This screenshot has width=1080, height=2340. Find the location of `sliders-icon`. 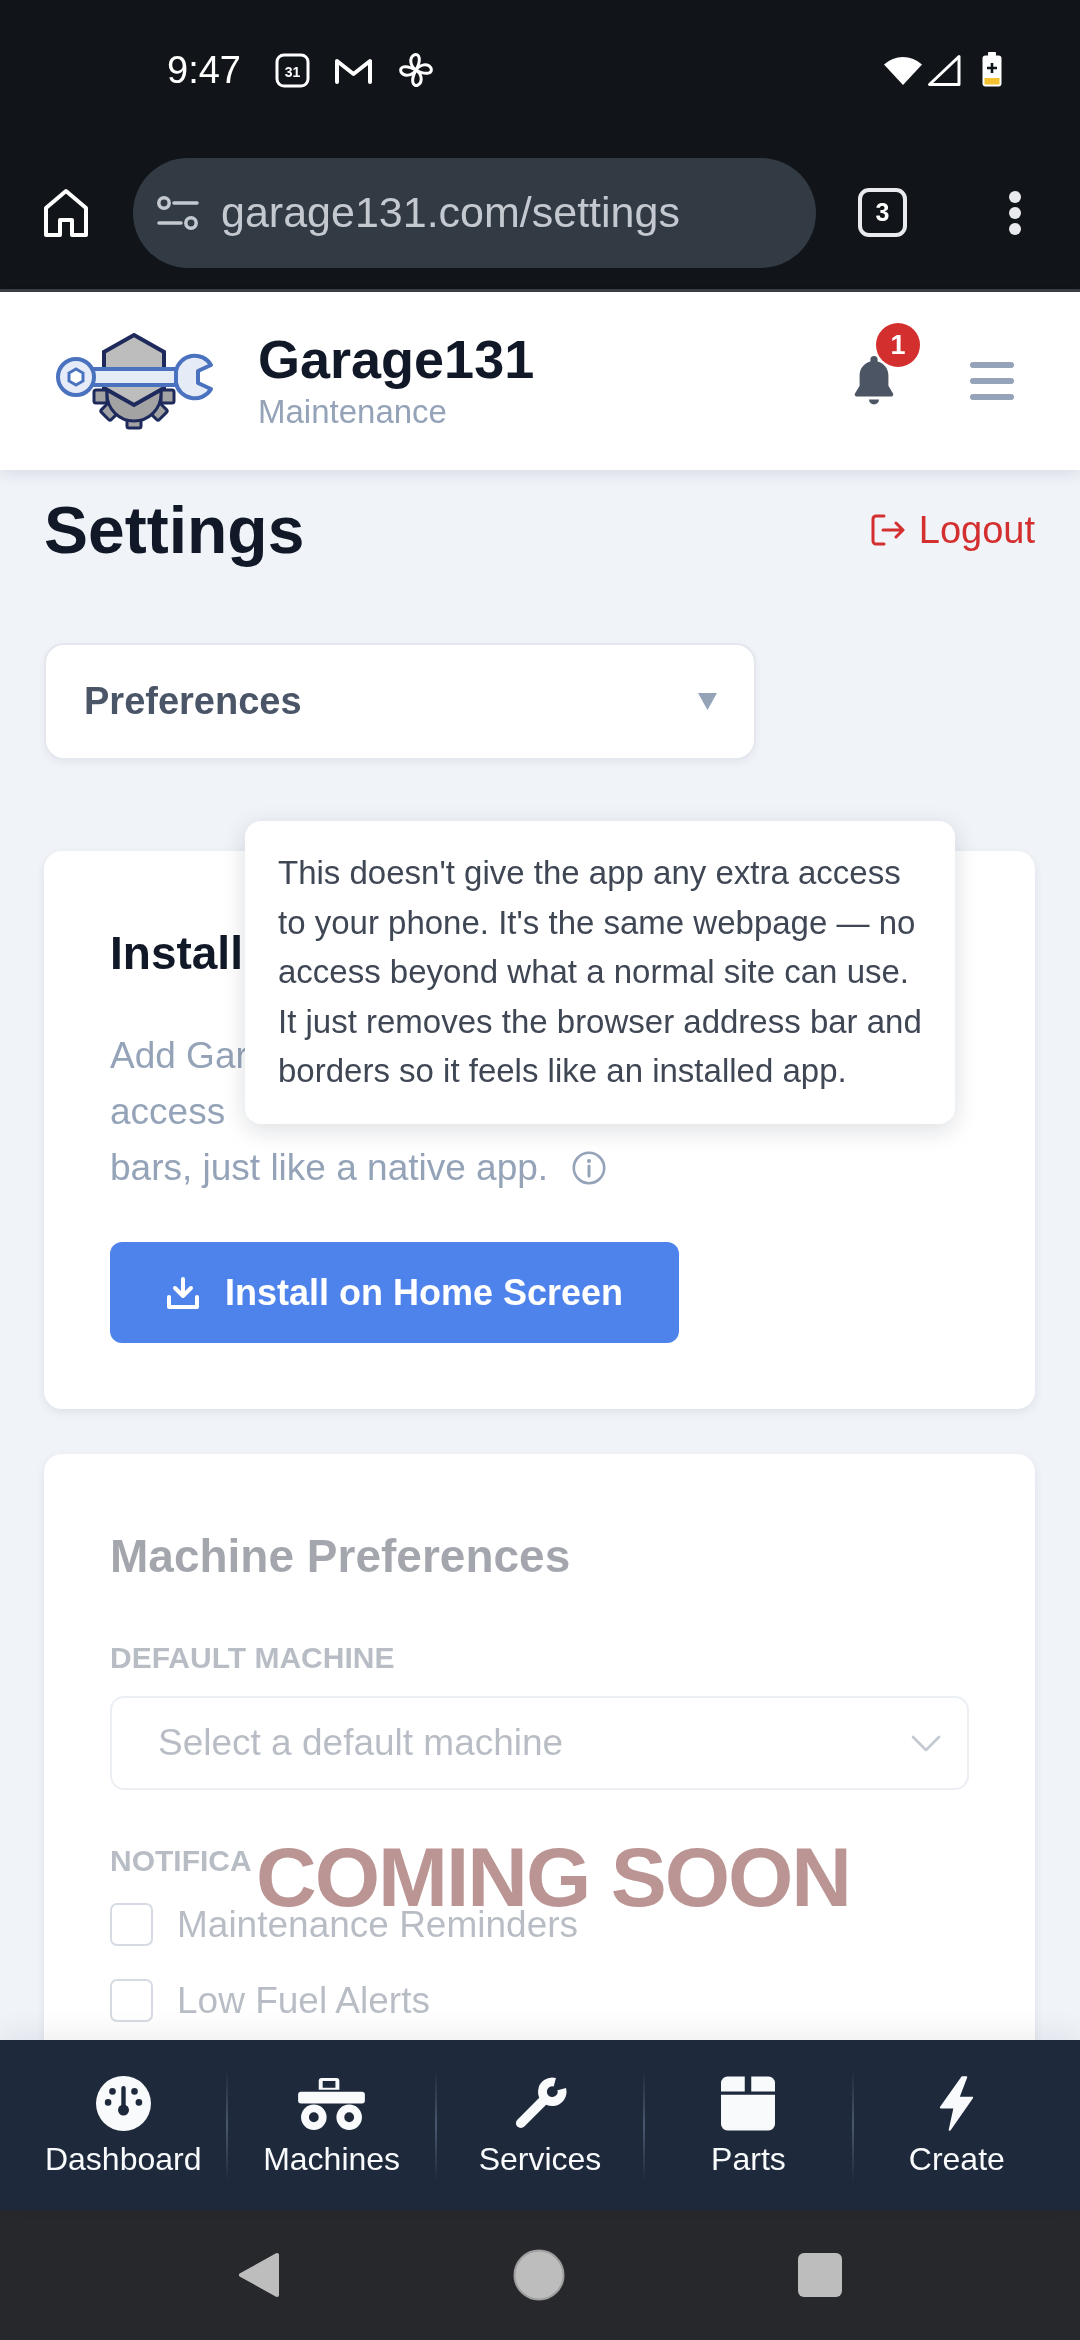

sliders-icon is located at coordinates (178, 212).